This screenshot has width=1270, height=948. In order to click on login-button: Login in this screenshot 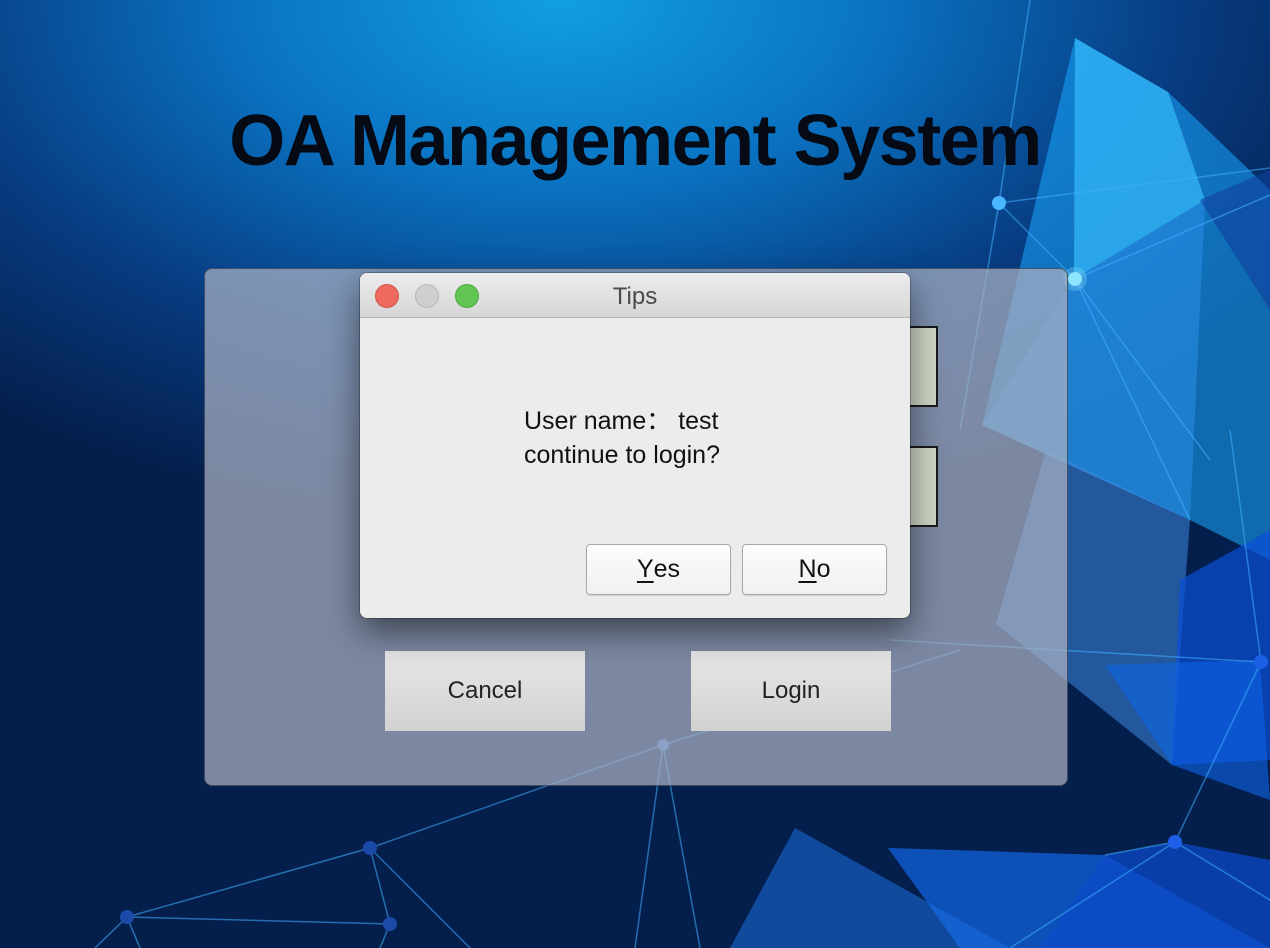, I will do `click(791, 691)`.